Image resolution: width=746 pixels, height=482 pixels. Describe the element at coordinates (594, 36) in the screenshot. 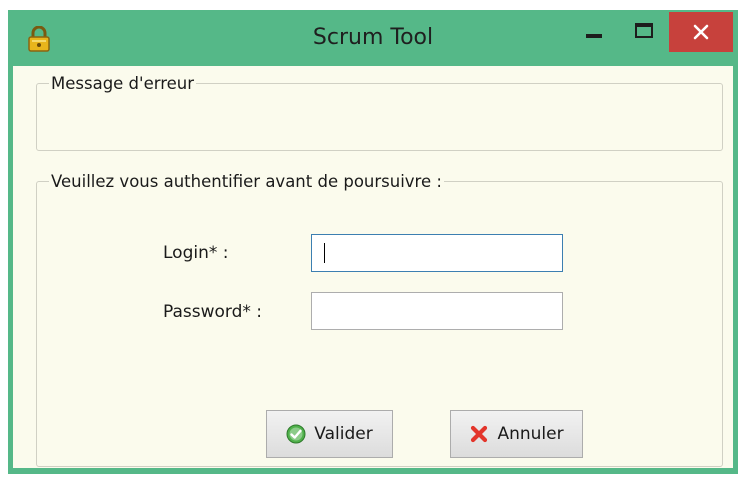

I see `minimize-icon` at that location.